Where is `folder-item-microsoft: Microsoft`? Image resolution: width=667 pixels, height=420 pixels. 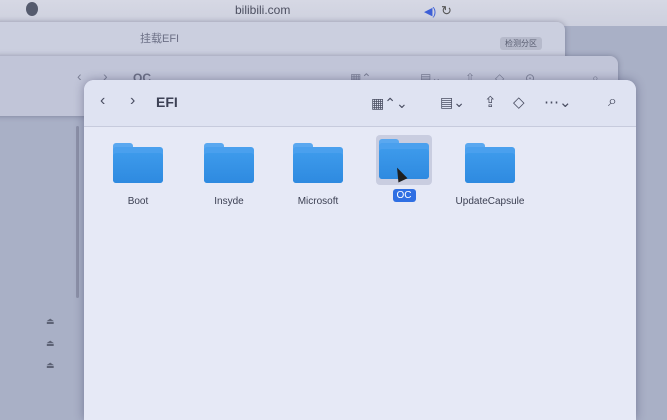 folder-item-microsoft: Microsoft is located at coordinates (318, 176).